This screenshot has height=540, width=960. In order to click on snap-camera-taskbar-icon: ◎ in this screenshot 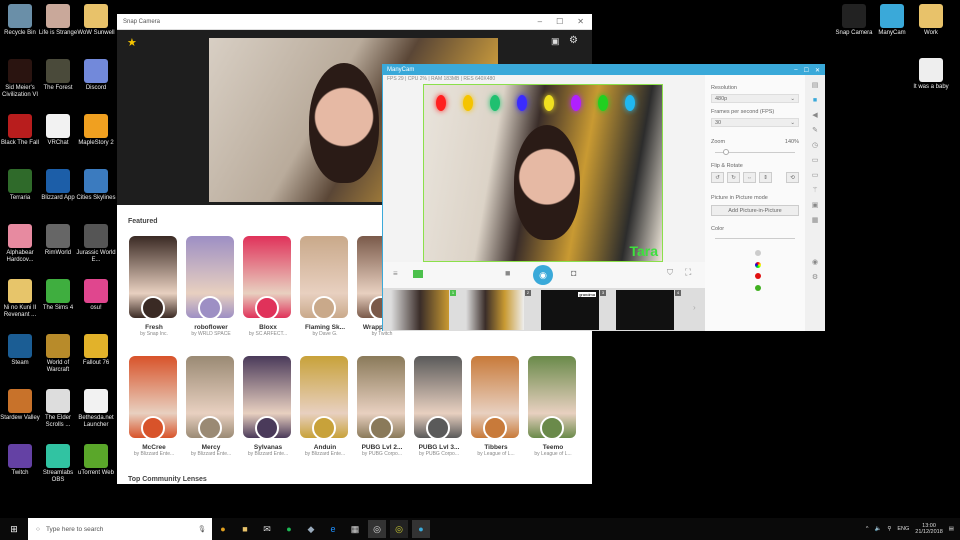, I will do `click(377, 529)`.